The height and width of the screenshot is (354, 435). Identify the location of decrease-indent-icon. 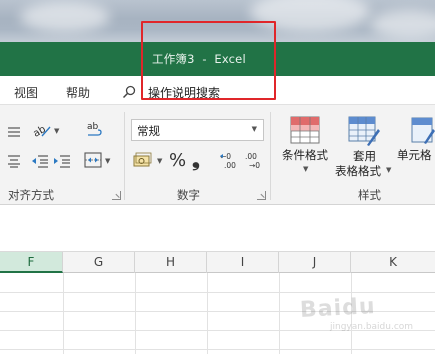
(40, 161).